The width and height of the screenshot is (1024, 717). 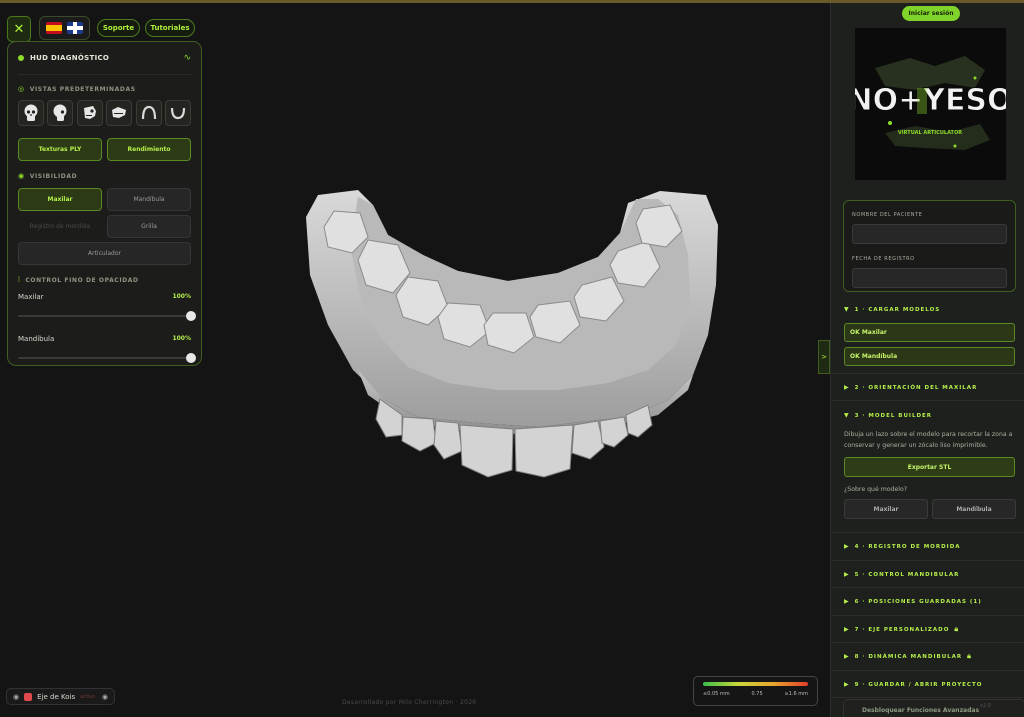 I want to click on view-arch-upper-button, so click(x=148, y=113).